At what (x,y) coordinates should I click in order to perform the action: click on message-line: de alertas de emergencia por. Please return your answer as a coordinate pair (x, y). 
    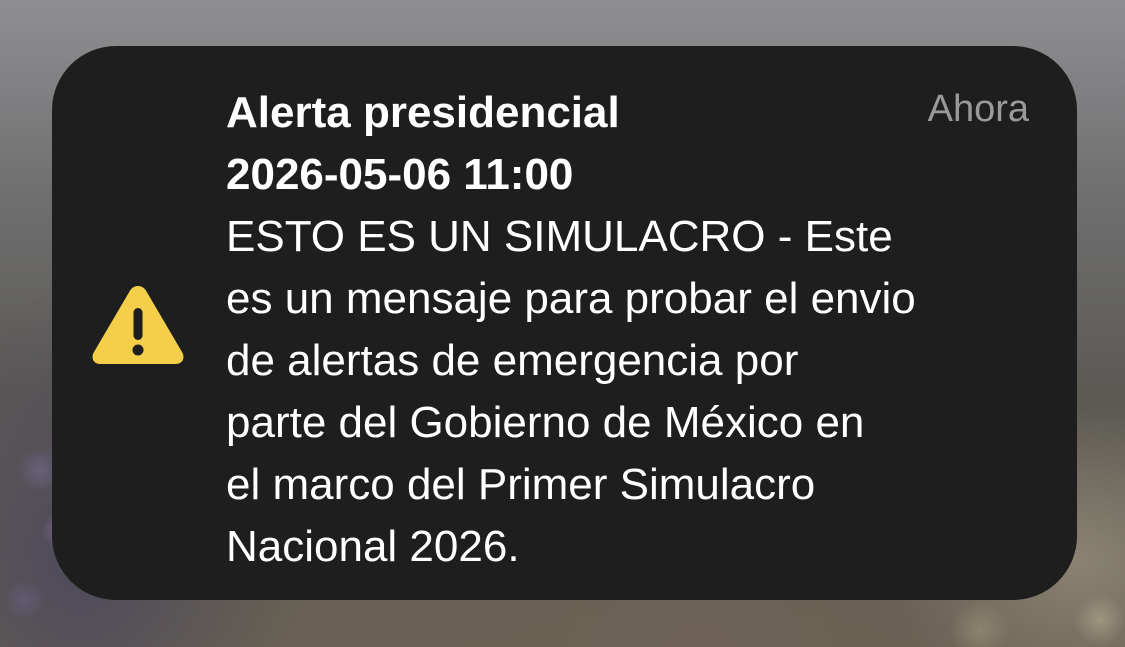
    Looking at the image, I should click on (512, 360).